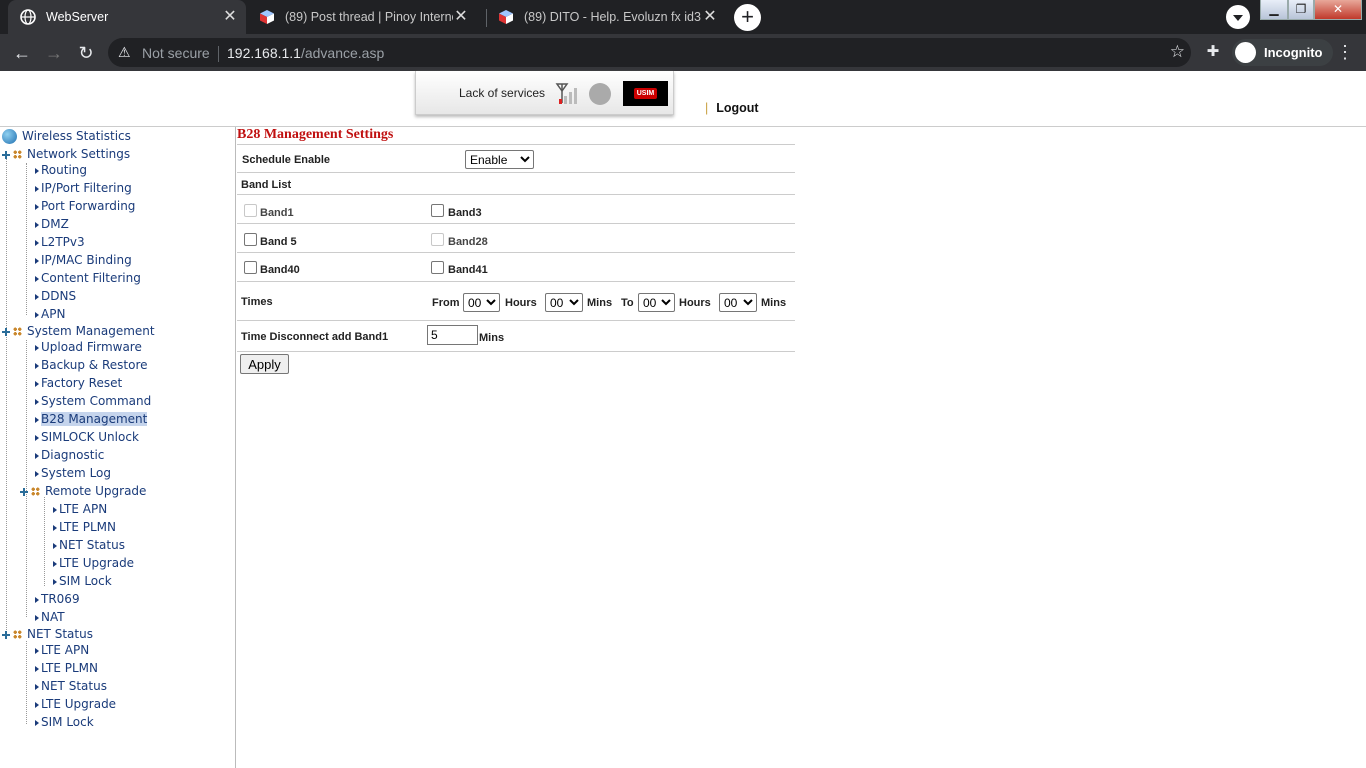  I want to click on tree-upload-firmware: Upload Firmware, so click(88, 347).